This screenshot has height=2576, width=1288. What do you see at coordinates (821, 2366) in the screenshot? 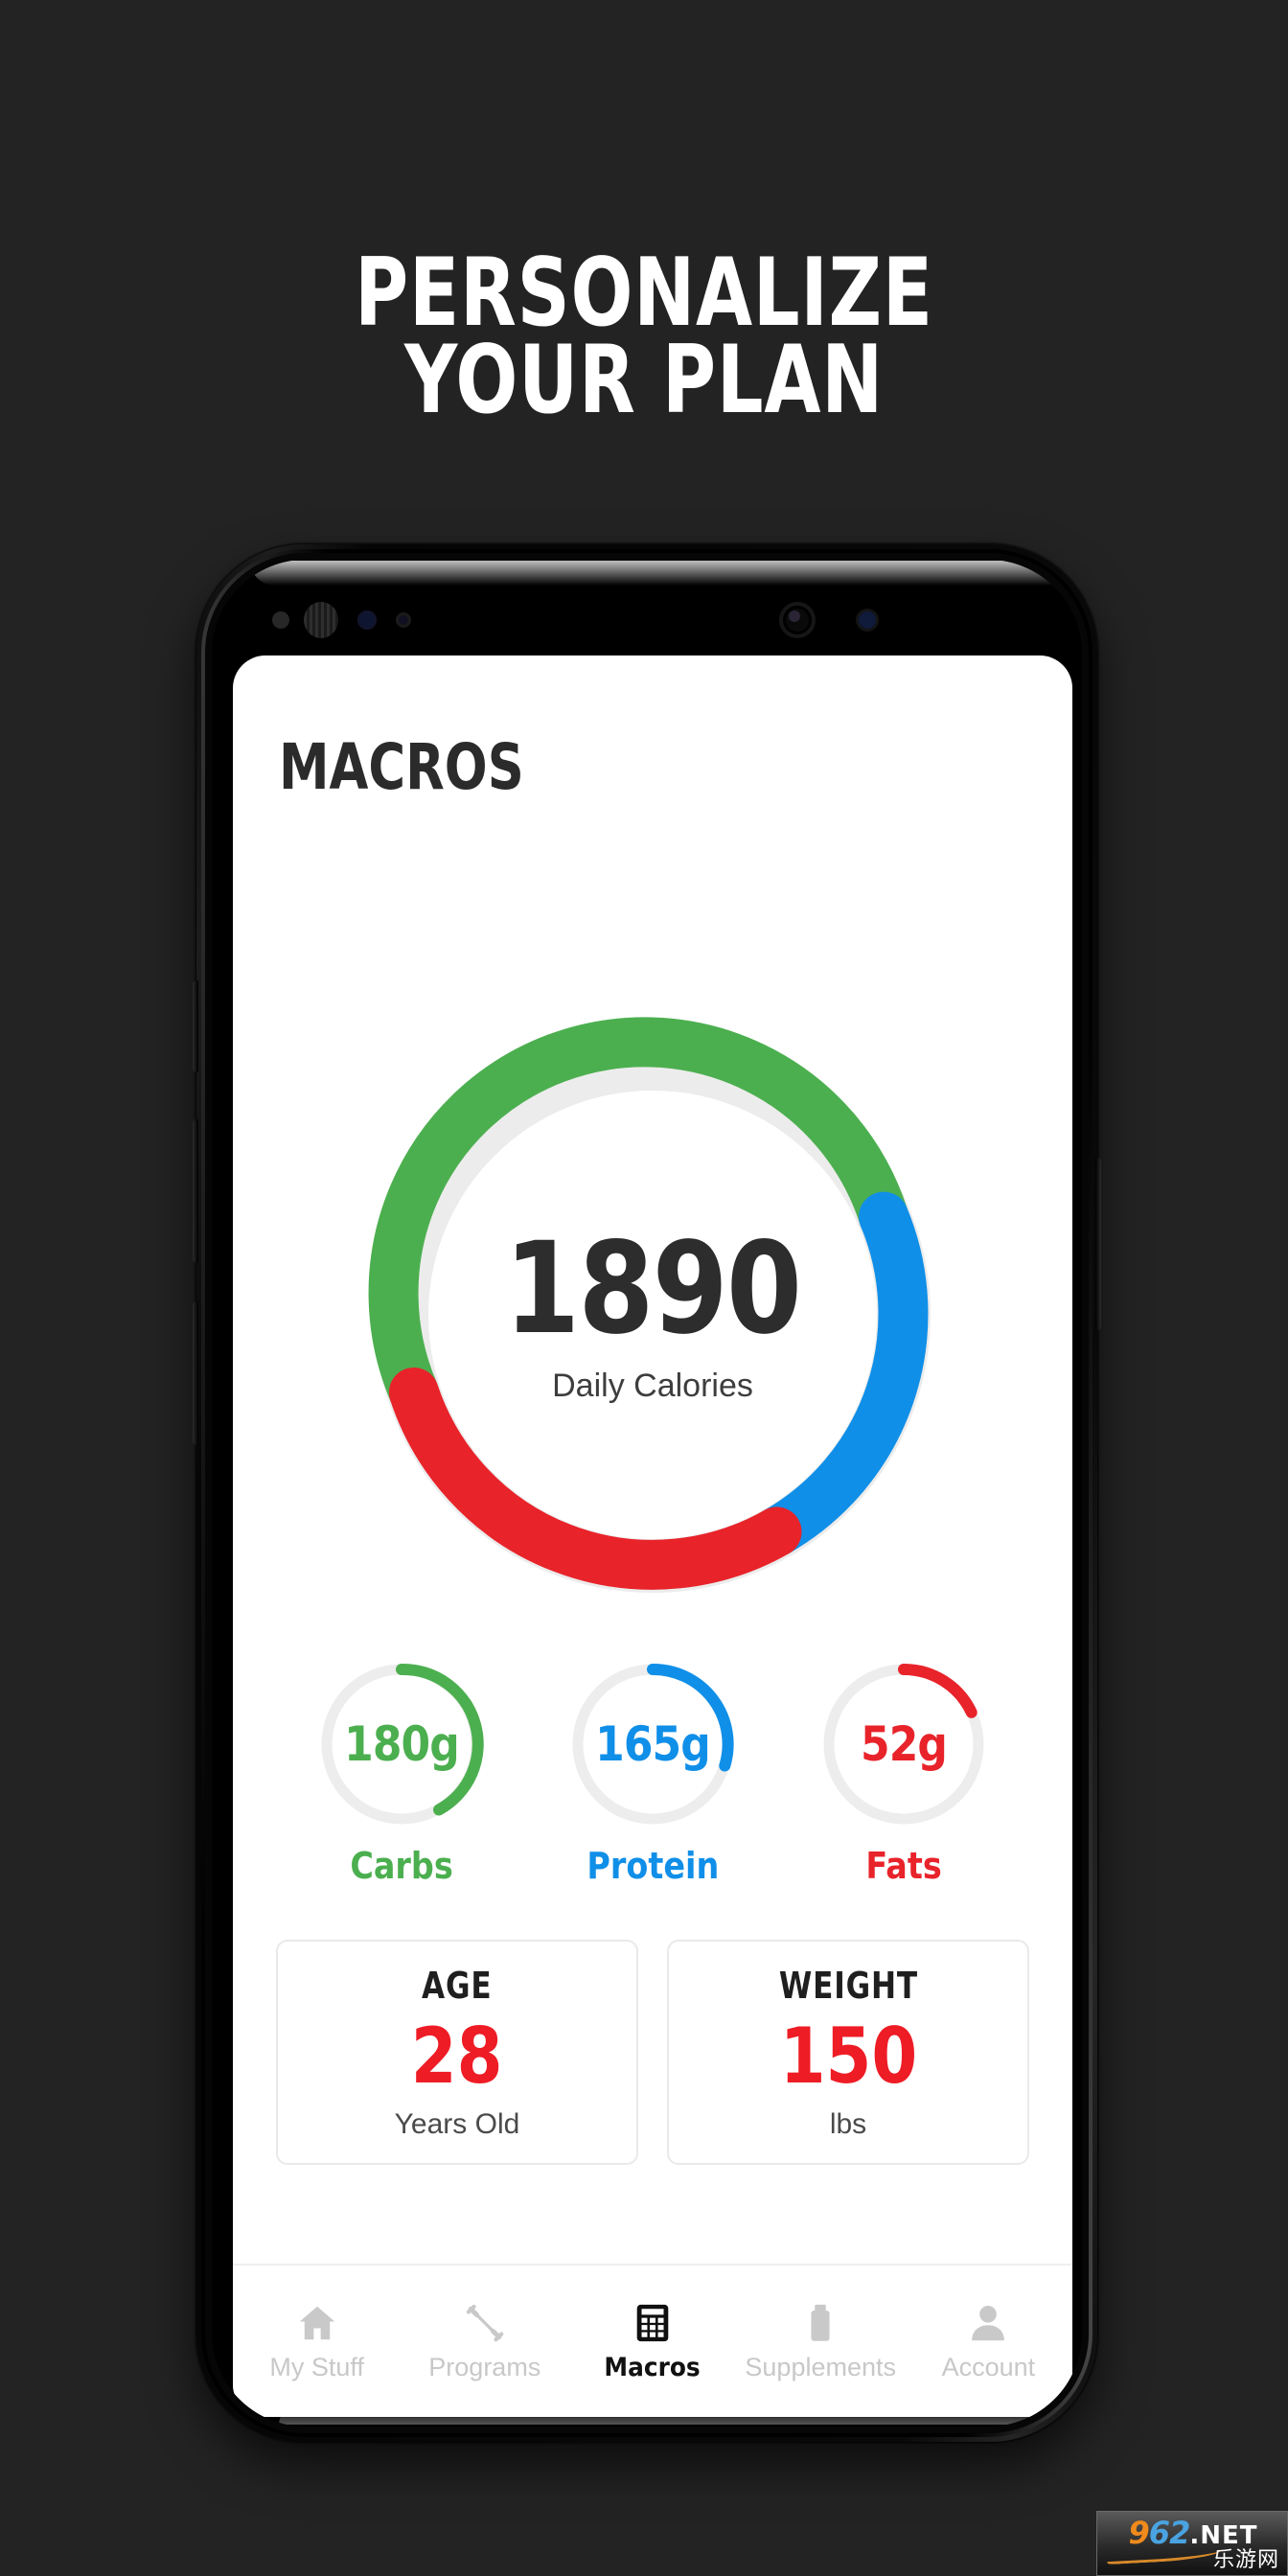
I see `nav-label-supplements: Supplements` at bounding box center [821, 2366].